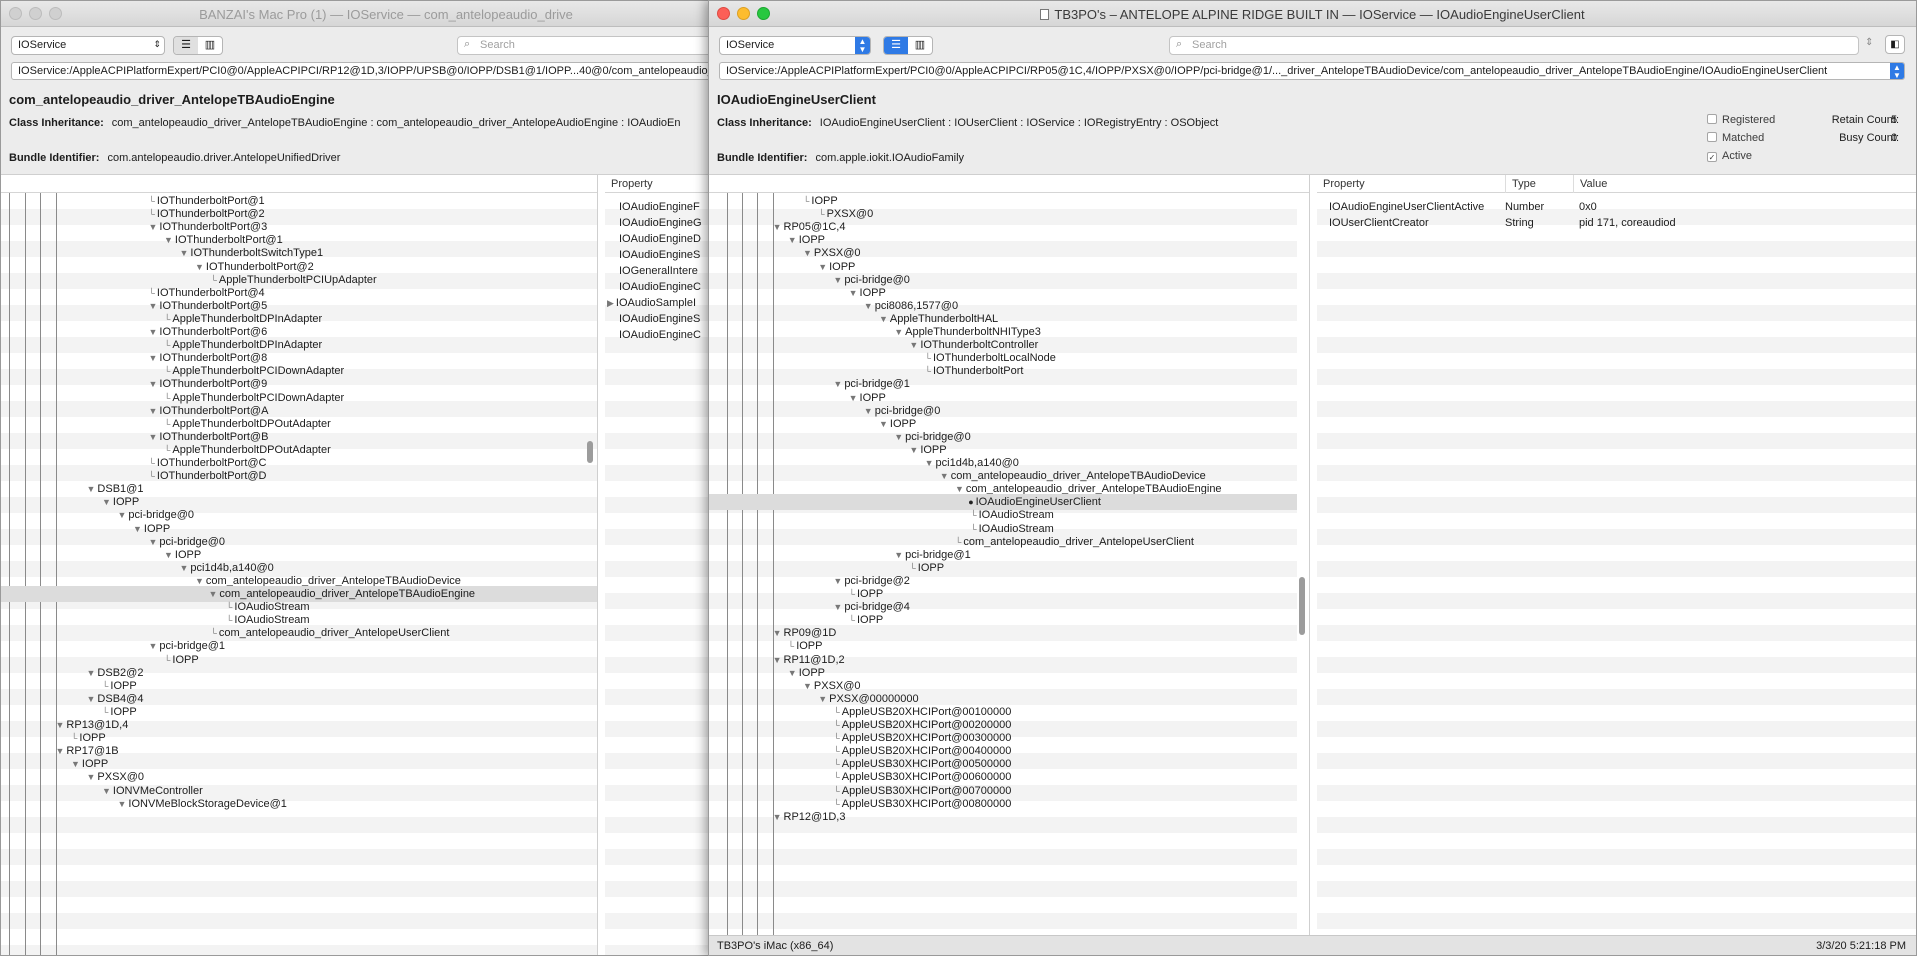 The height and width of the screenshot is (956, 1917). Describe the element at coordinates (1514, 45) in the screenshot. I see `search-input: ⌕ Search` at that location.